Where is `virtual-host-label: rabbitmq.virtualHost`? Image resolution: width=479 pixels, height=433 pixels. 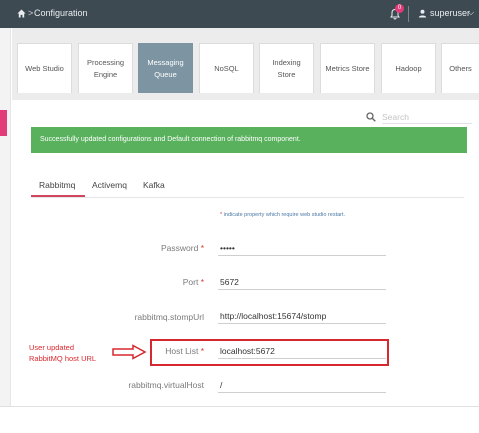 virtual-host-label: rabbitmq.virtualHost is located at coordinates (166, 385).